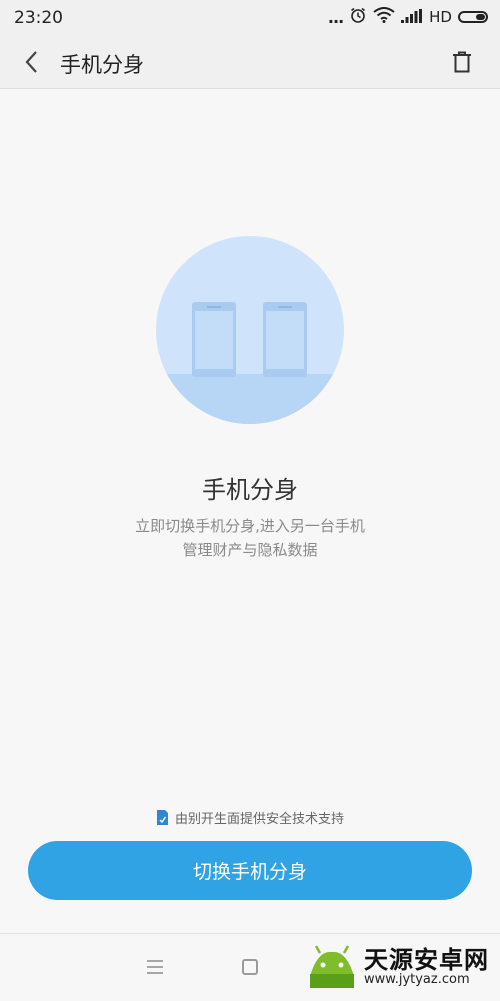  I want to click on watermark-url: www.jytyaz.com, so click(417, 979).